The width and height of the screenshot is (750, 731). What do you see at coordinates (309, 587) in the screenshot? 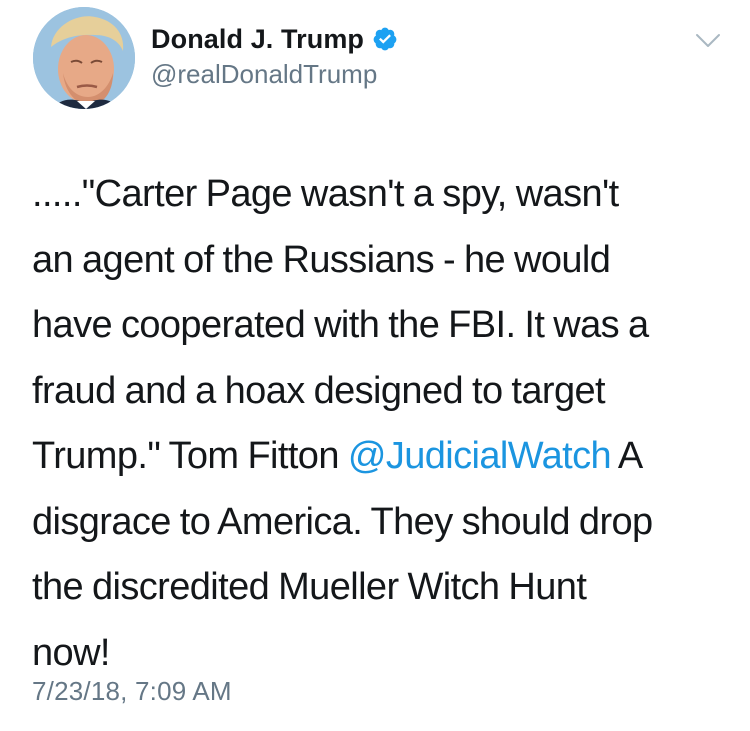
I see `tweet-text-segment: the discredited Mueller Witch Hunt` at bounding box center [309, 587].